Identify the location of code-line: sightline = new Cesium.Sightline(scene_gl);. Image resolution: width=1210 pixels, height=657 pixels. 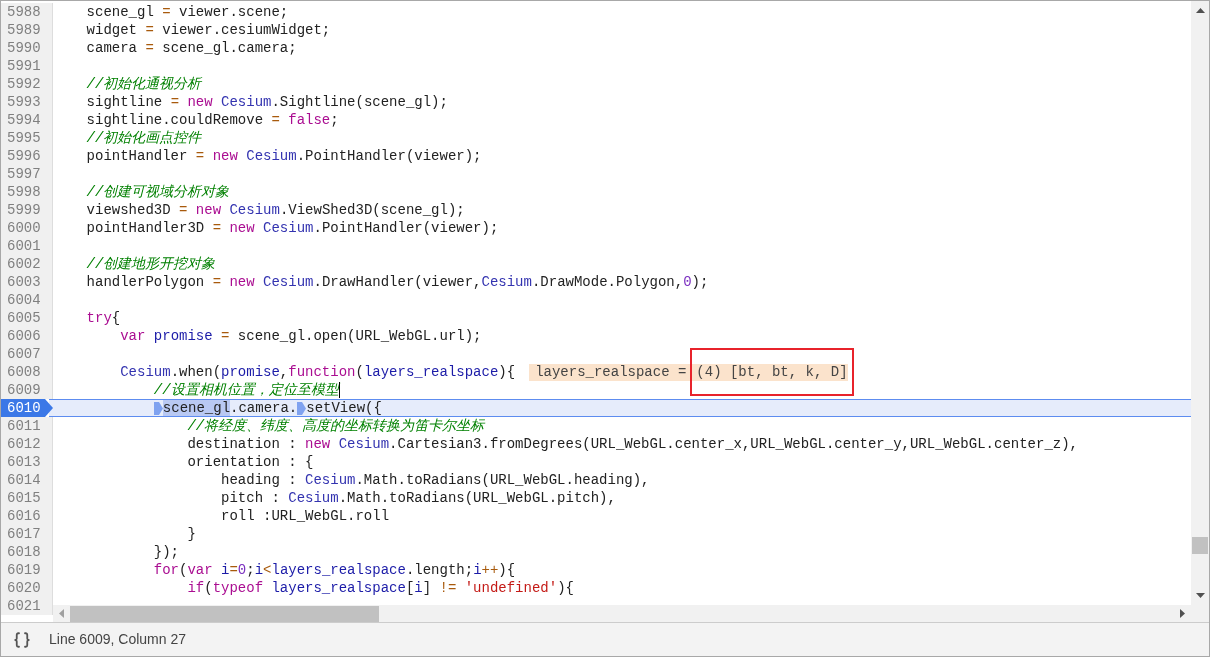
(266, 102).